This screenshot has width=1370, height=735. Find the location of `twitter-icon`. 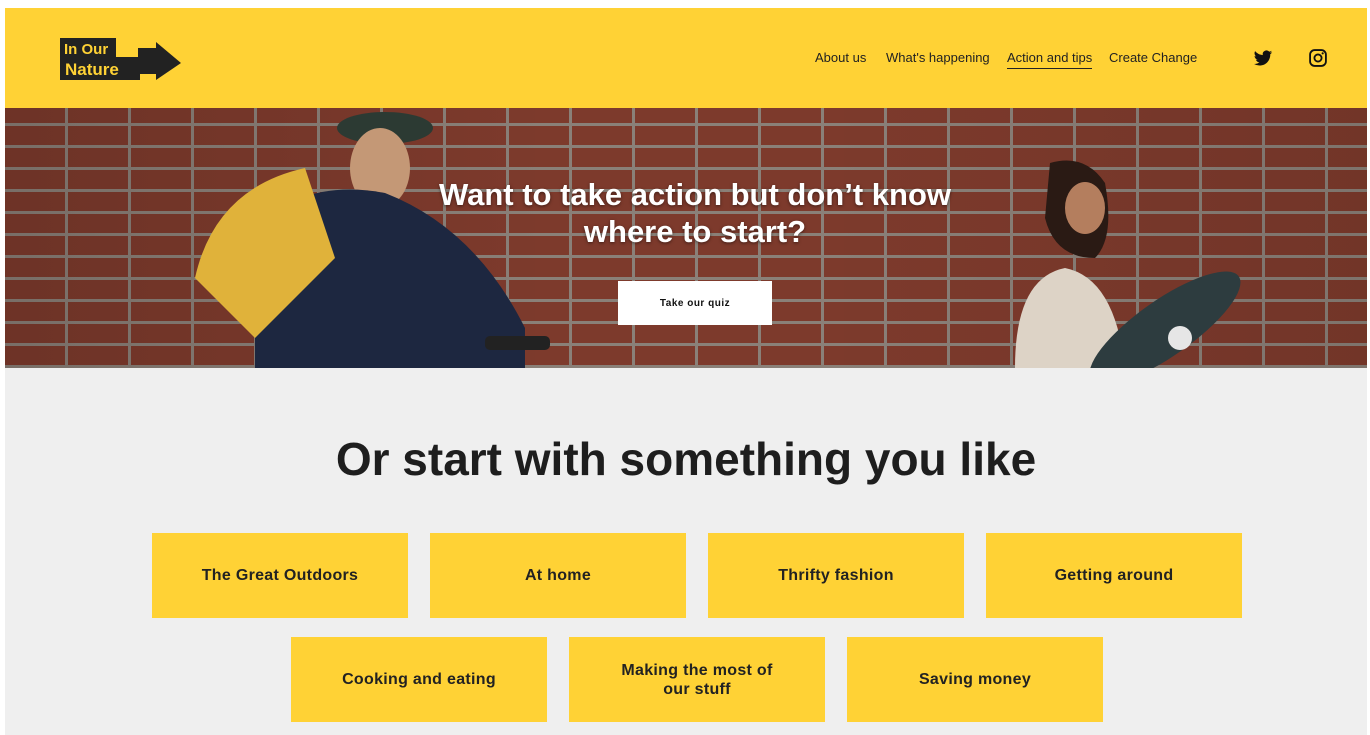

twitter-icon is located at coordinates (1263, 60).